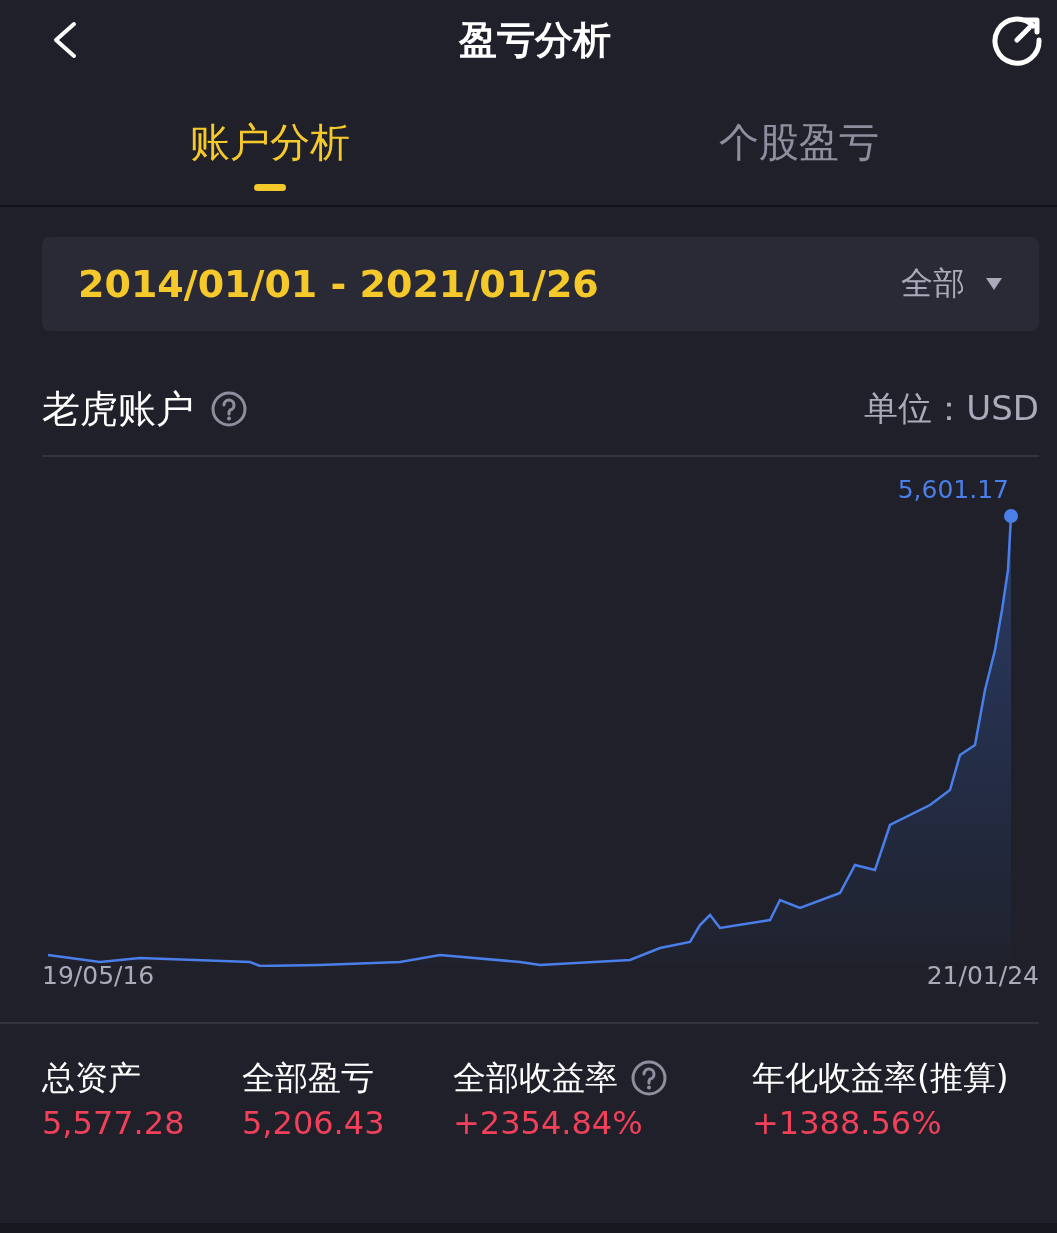 Image resolution: width=1057 pixels, height=1233 pixels. Describe the element at coordinates (270, 142) in the screenshot. I see `tab: 账户分析` at that location.